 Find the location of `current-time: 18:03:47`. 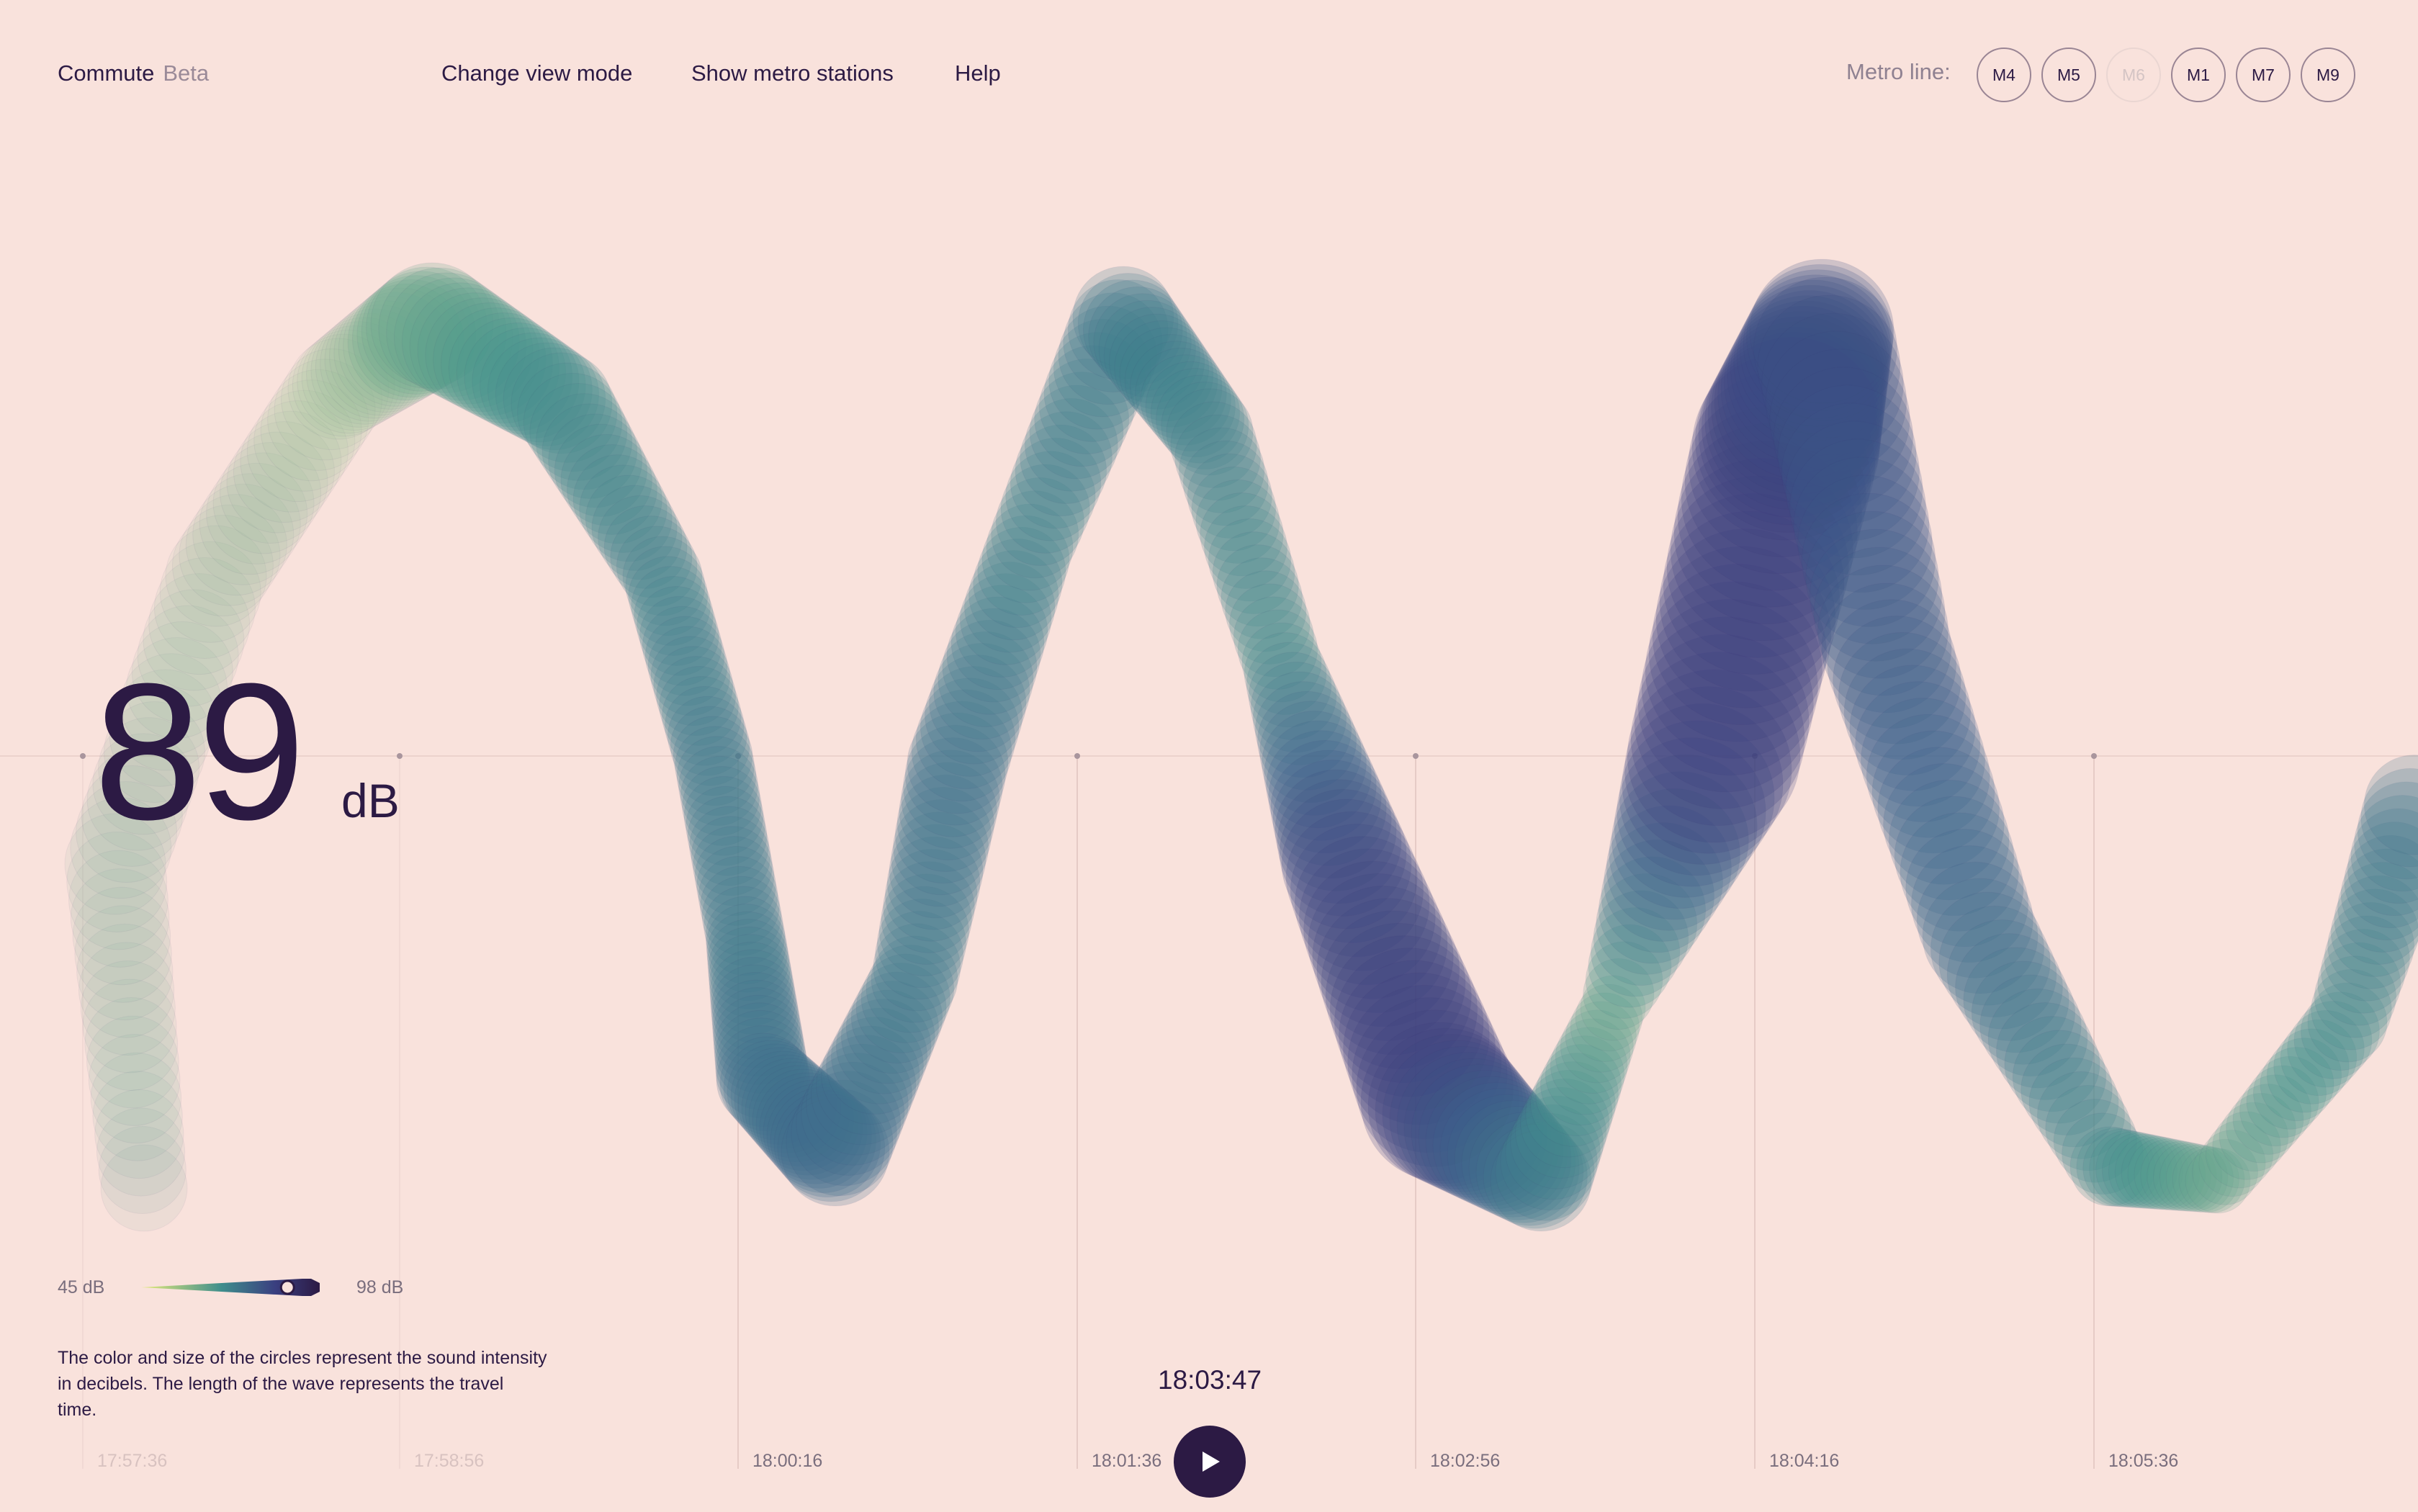

current-time: 18:03:47 is located at coordinates (1210, 1380).